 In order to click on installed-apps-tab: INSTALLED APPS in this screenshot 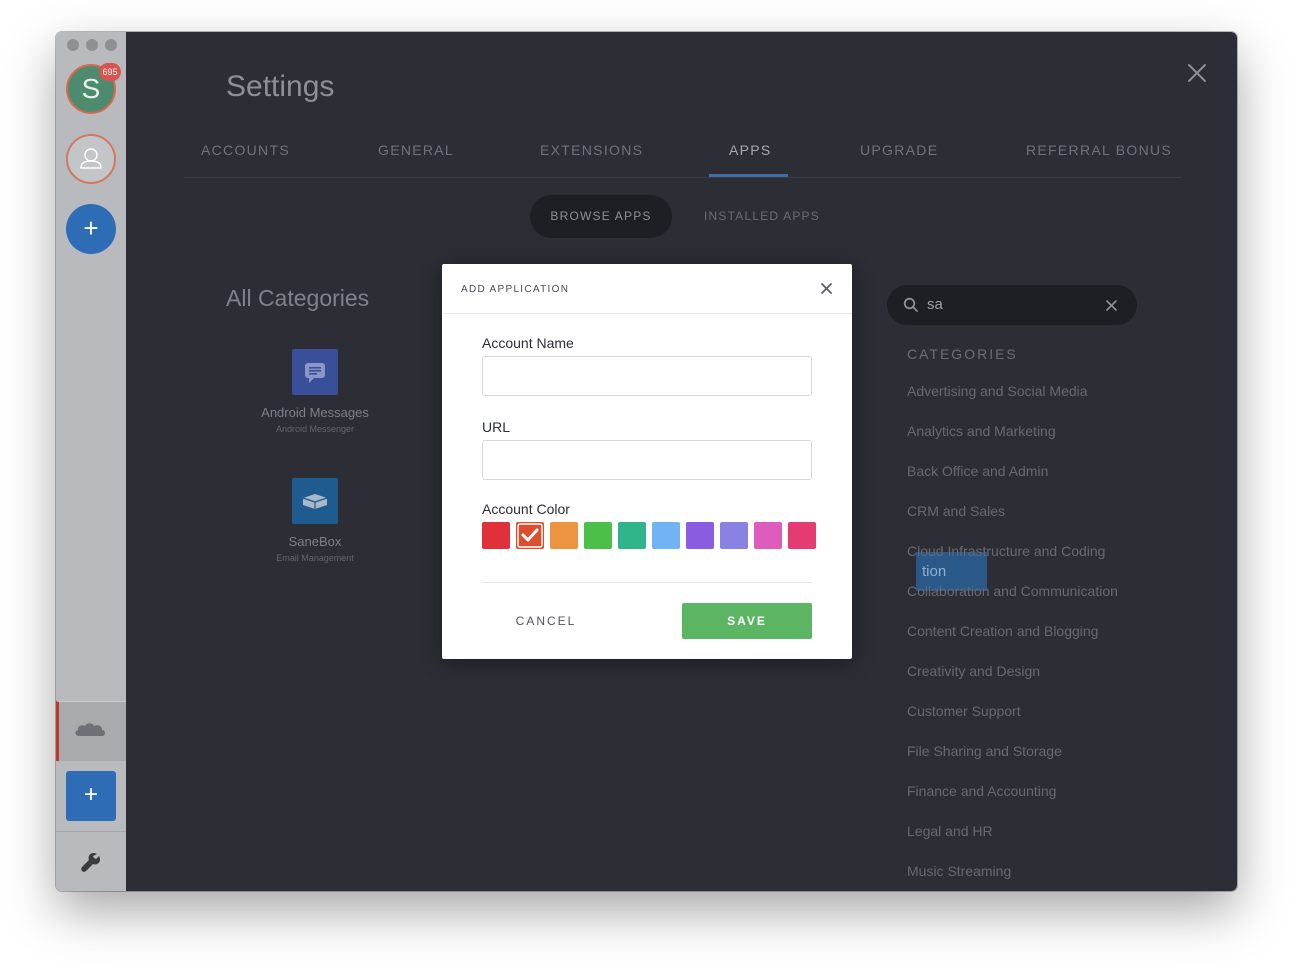, I will do `click(762, 216)`.